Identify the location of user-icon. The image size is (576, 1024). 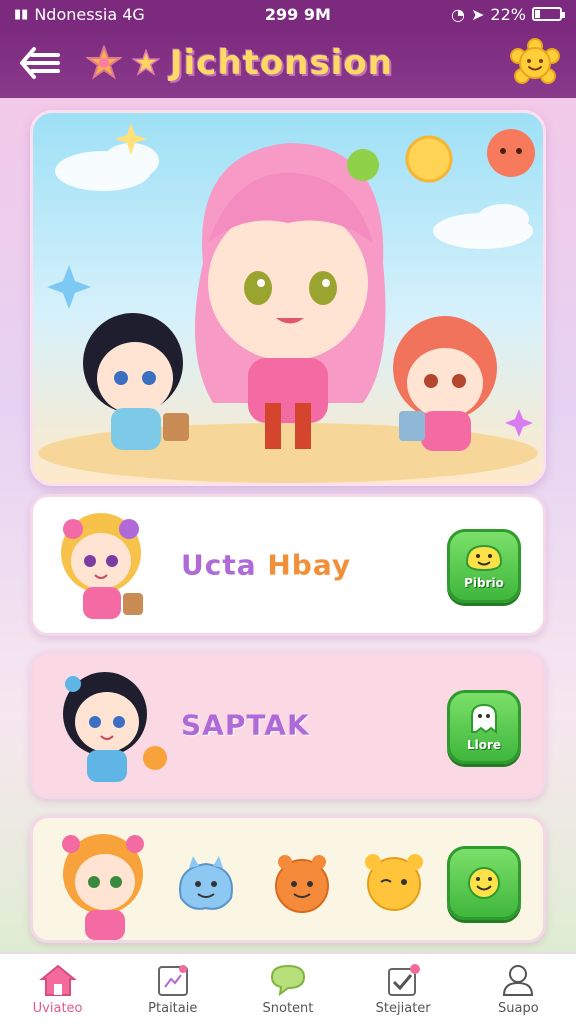
(518, 980).